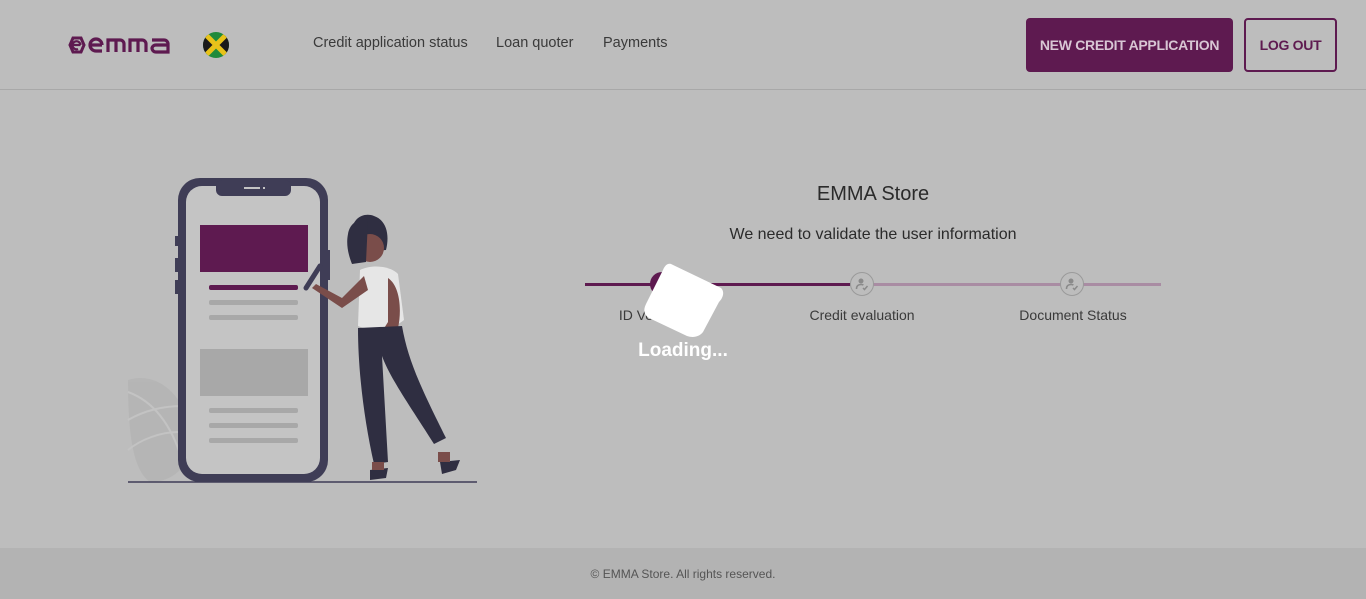 The width and height of the screenshot is (1366, 599). I want to click on jamaica-flag-icon, so click(216, 45).